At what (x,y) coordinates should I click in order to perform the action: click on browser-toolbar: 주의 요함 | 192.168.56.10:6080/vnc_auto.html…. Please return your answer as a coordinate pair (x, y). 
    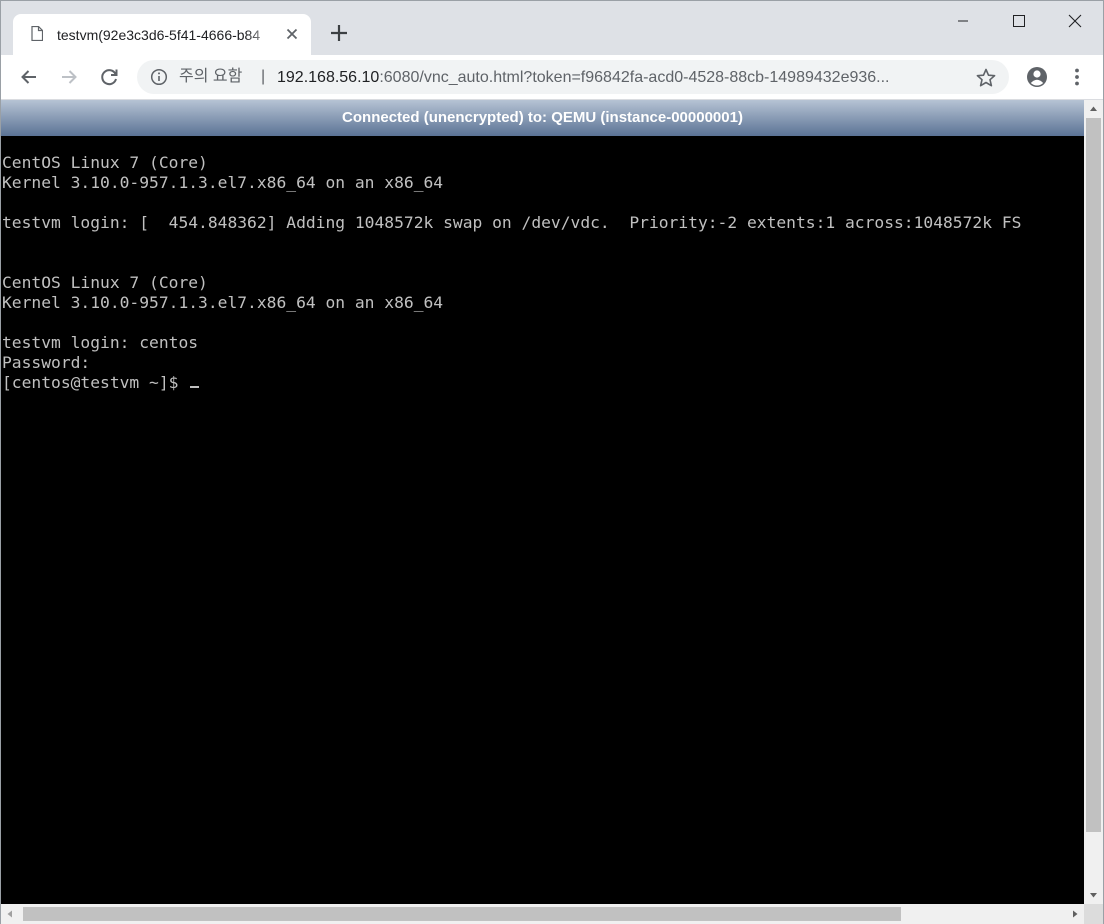
    Looking at the image, I should click on (552, 77).